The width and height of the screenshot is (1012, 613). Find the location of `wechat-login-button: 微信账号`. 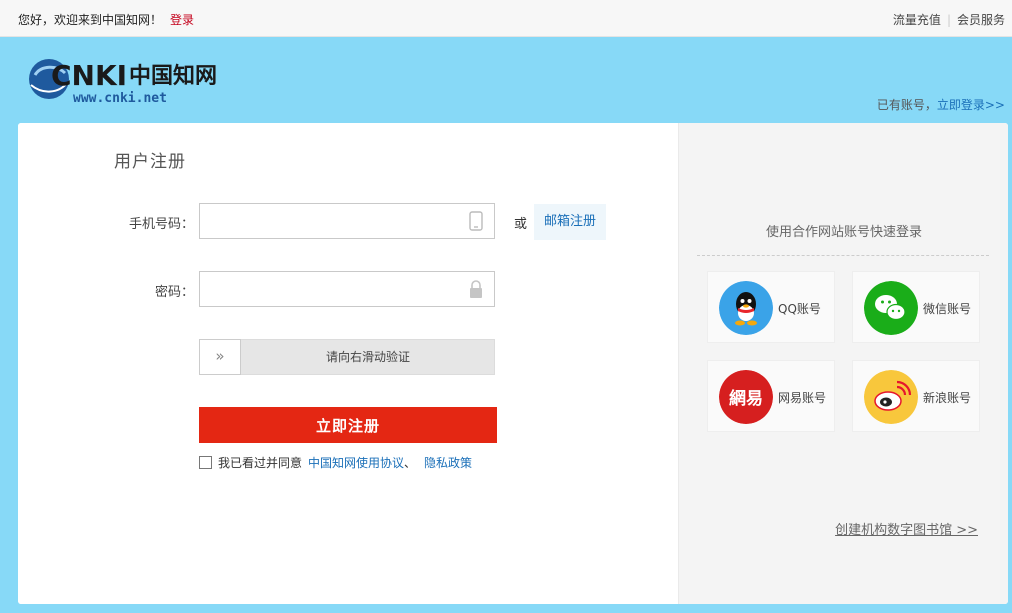

wechat-login-button: 微信账号 is located at coordinates (916, 307).